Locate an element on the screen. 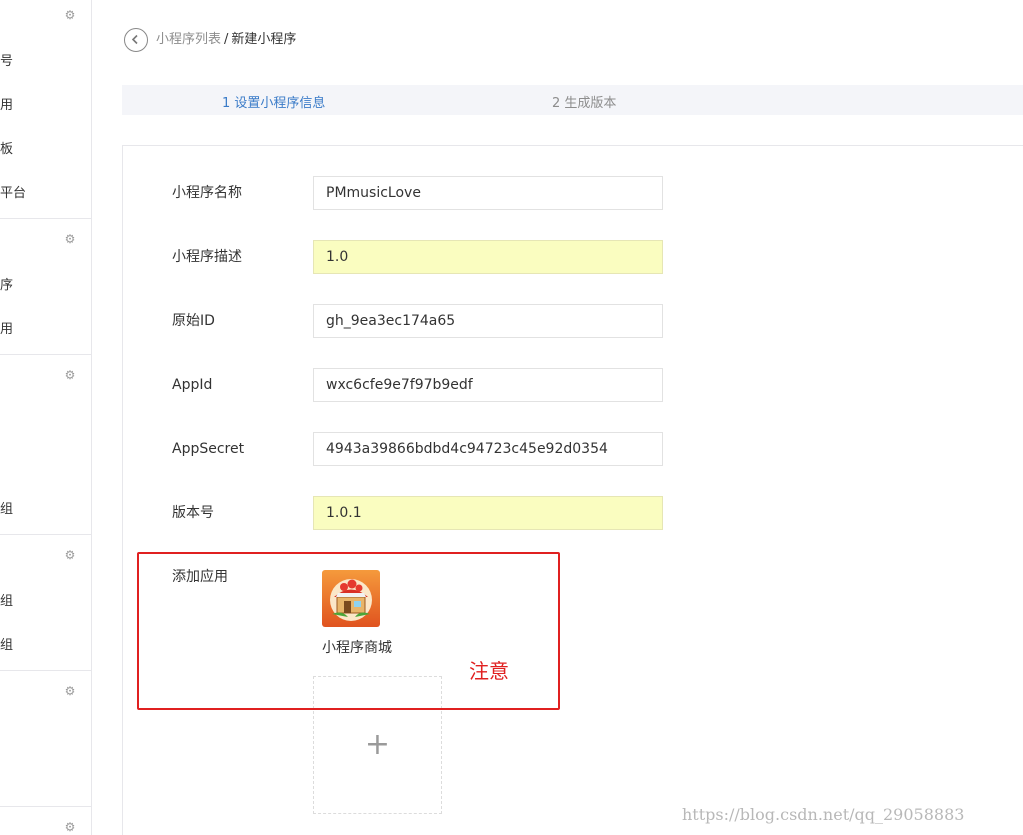 This screenshot has height=835, width=1023. breadcrumb: 小程序列表 / 新建小程序 is located at coordinates (226, 40).